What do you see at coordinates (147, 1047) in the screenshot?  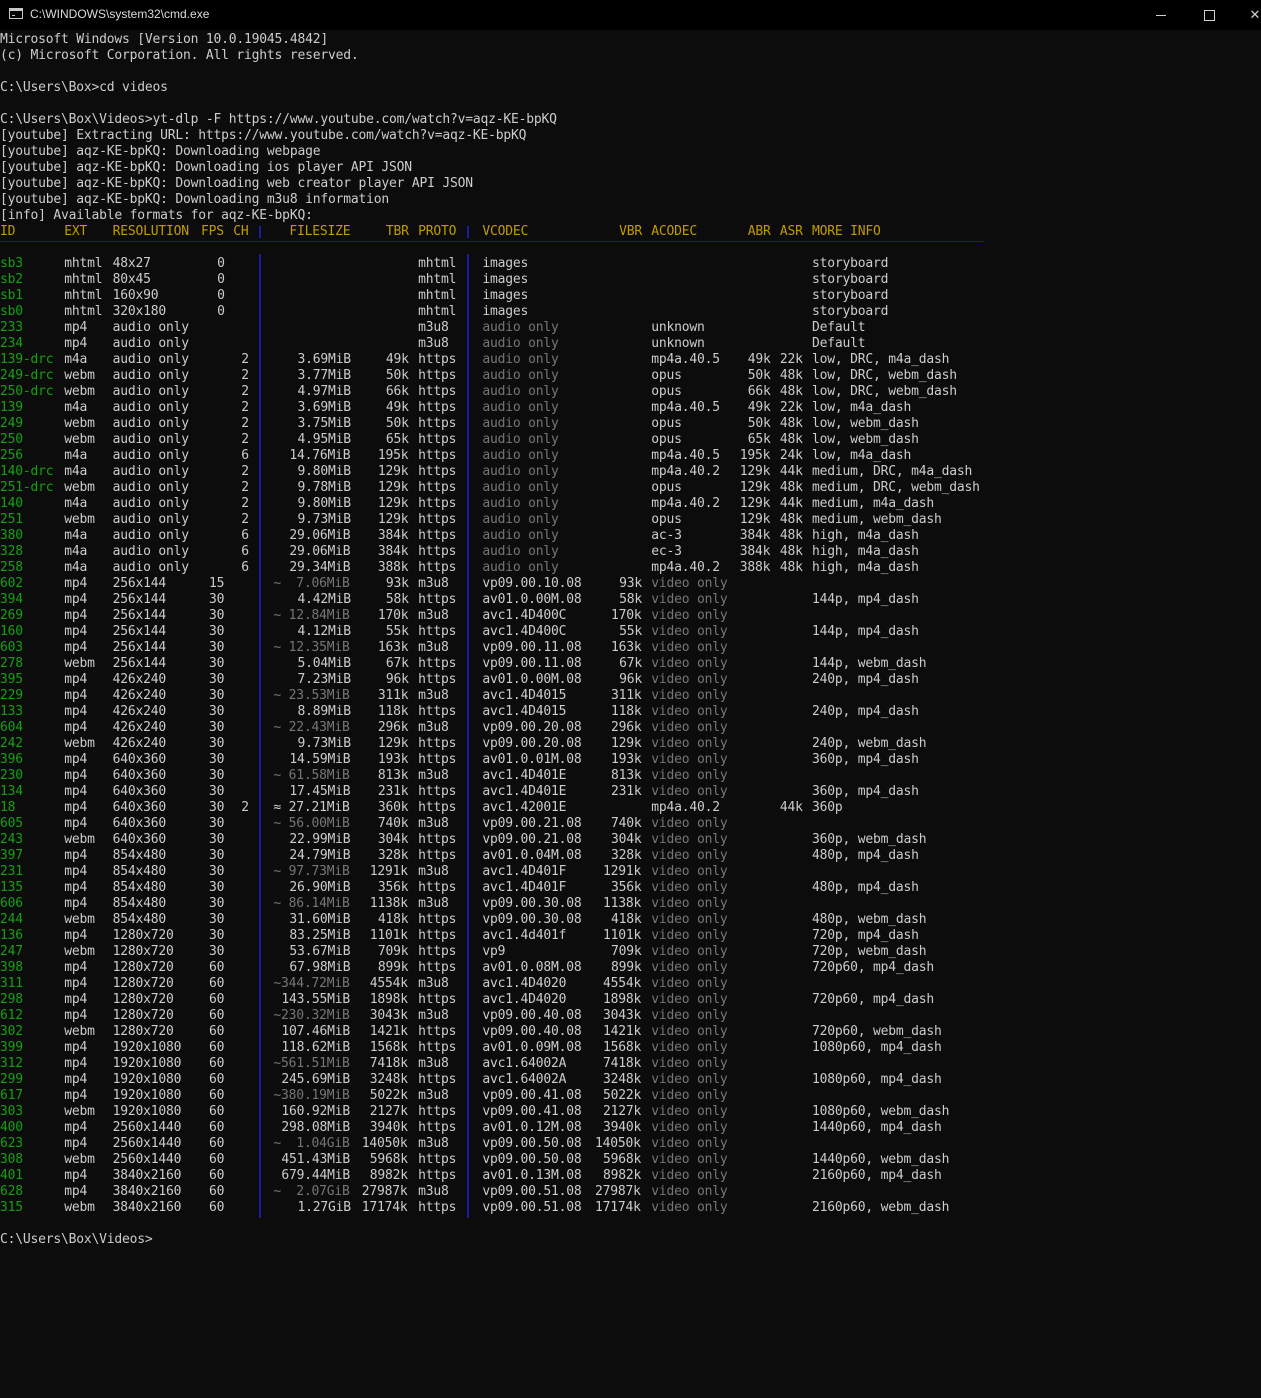 I see `cell-res: 1920x1080` at bounding box center [147, 1047].